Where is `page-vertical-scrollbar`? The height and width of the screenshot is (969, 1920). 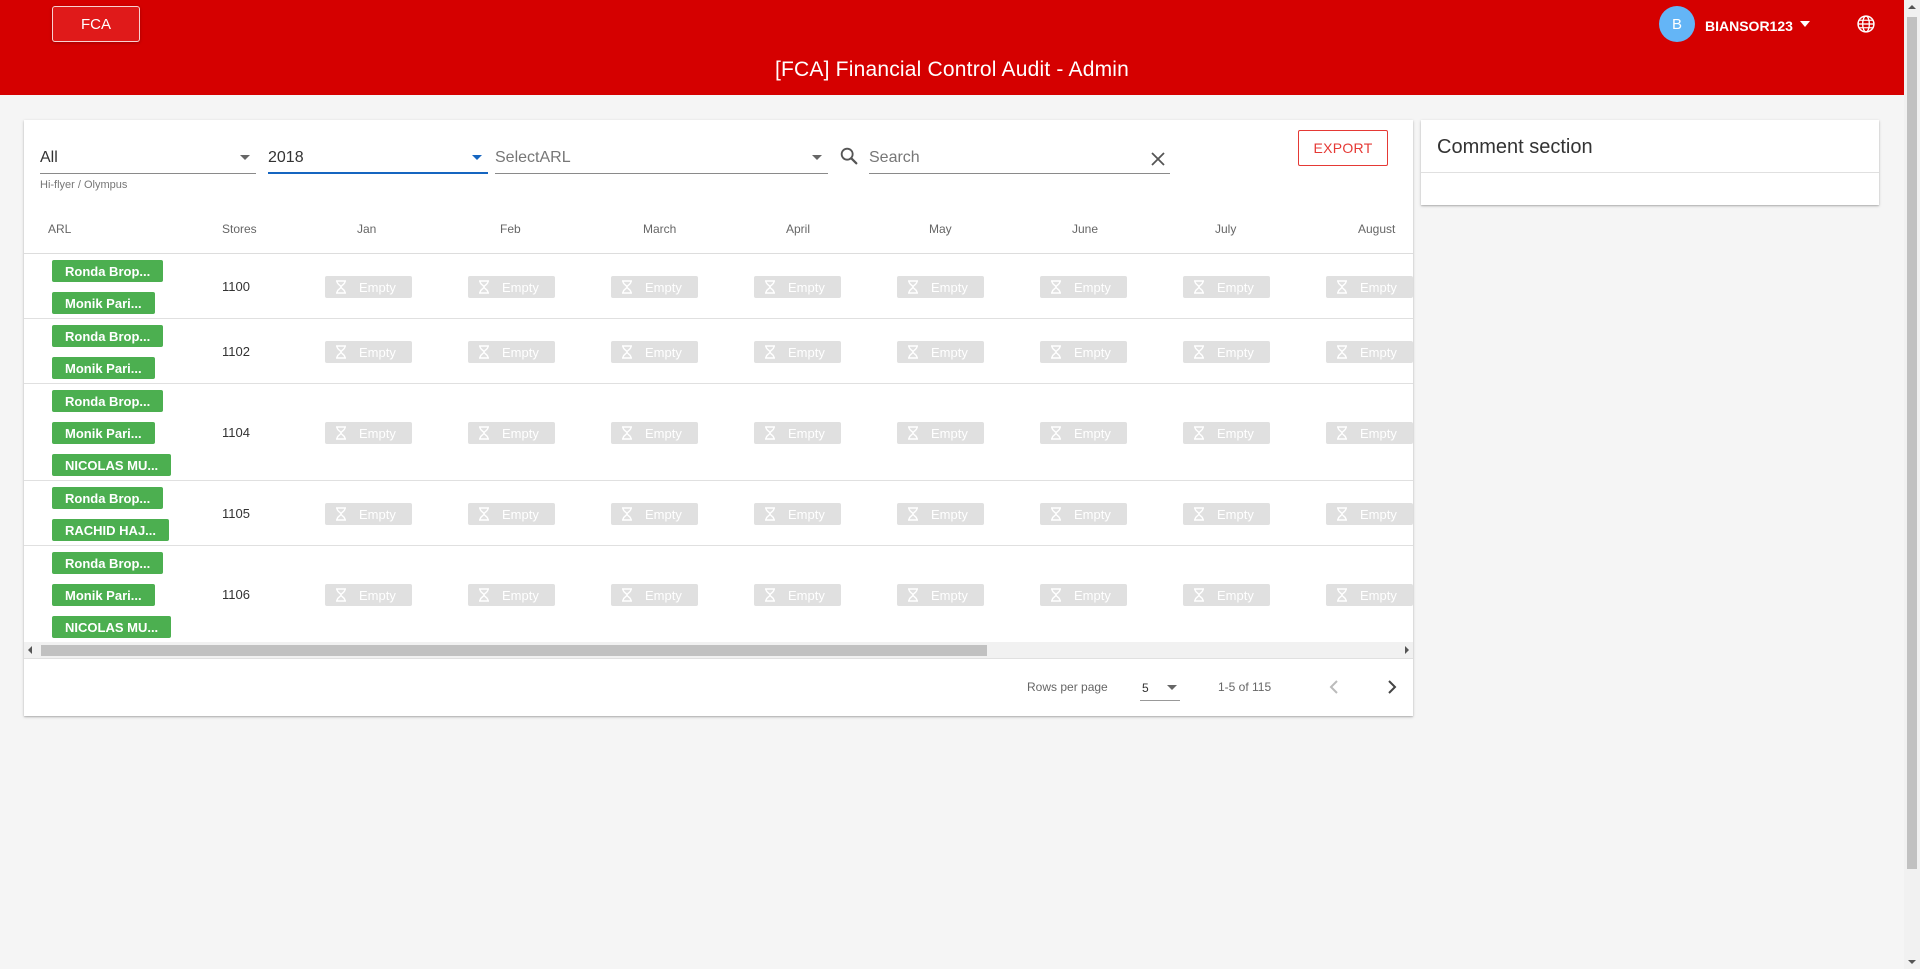
page-vertical-scrollbar is located at coordinates (1912, 484).